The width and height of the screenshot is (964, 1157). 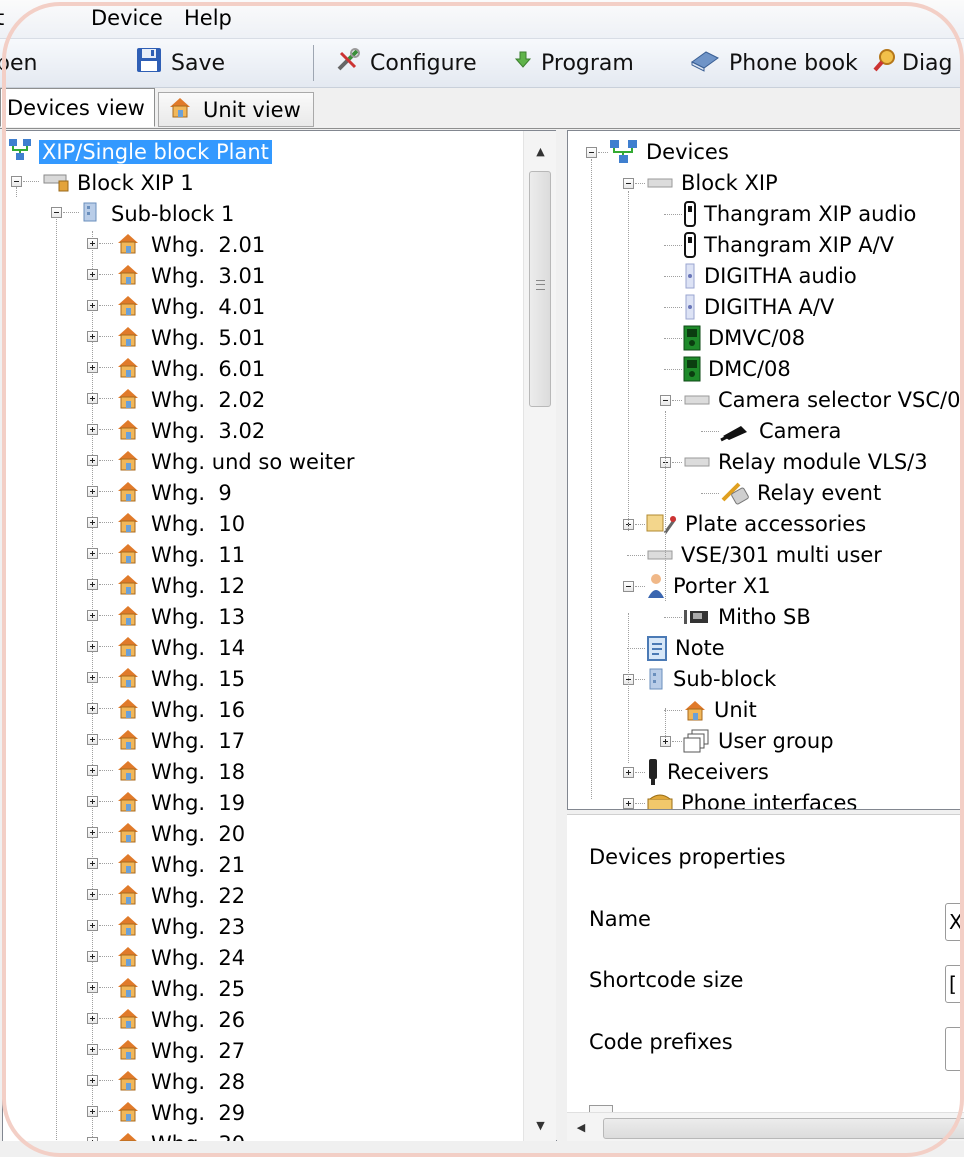 I want to click on device-tree-node: Mitho SB, so click(x=746, y=617).